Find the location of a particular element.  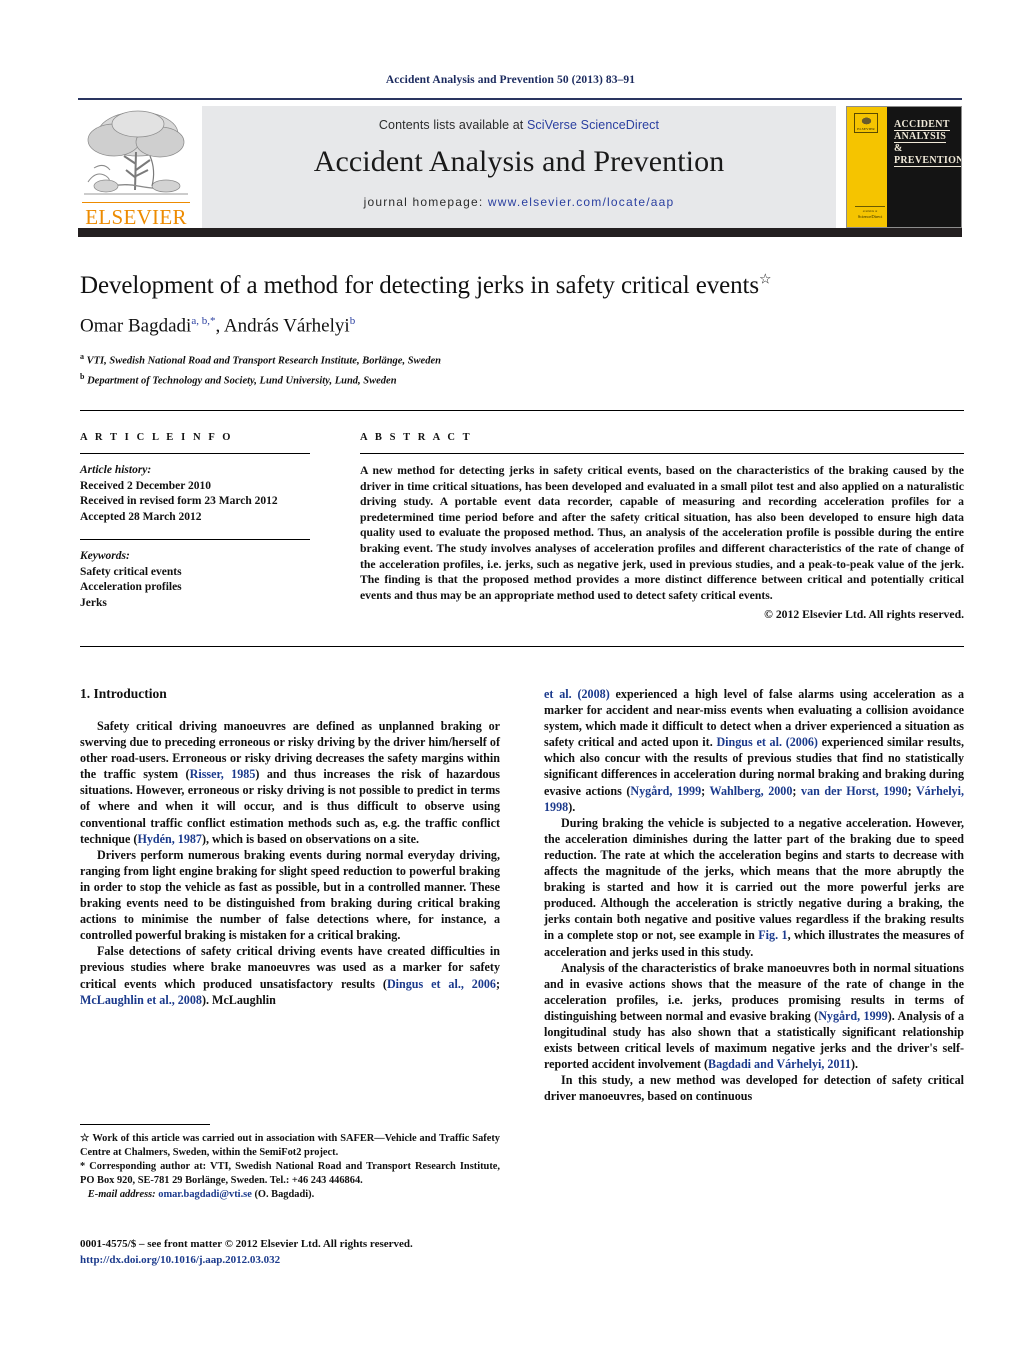

author-marks-2: b is located at coordinates (352, 320).